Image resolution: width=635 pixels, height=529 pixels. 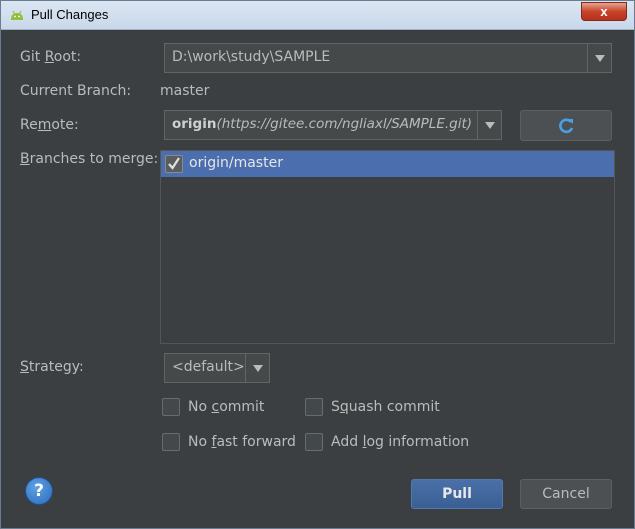 What do you see at coordinates (171, 442) in the screenshot?
I see `no-fast-forward-checkbox` at bounding box center [171, 442].